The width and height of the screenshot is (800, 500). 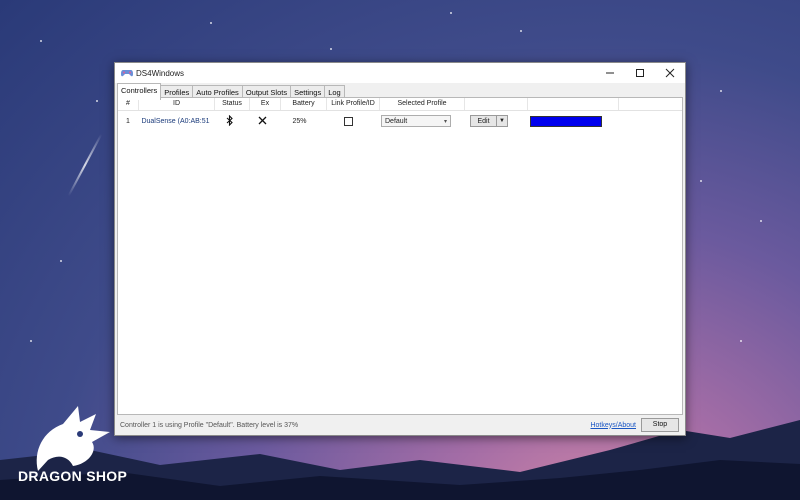 What do you see at coordinates (232, 104) in the screenshot?
I see `header-status: Status` at bounding box center [232, 104].